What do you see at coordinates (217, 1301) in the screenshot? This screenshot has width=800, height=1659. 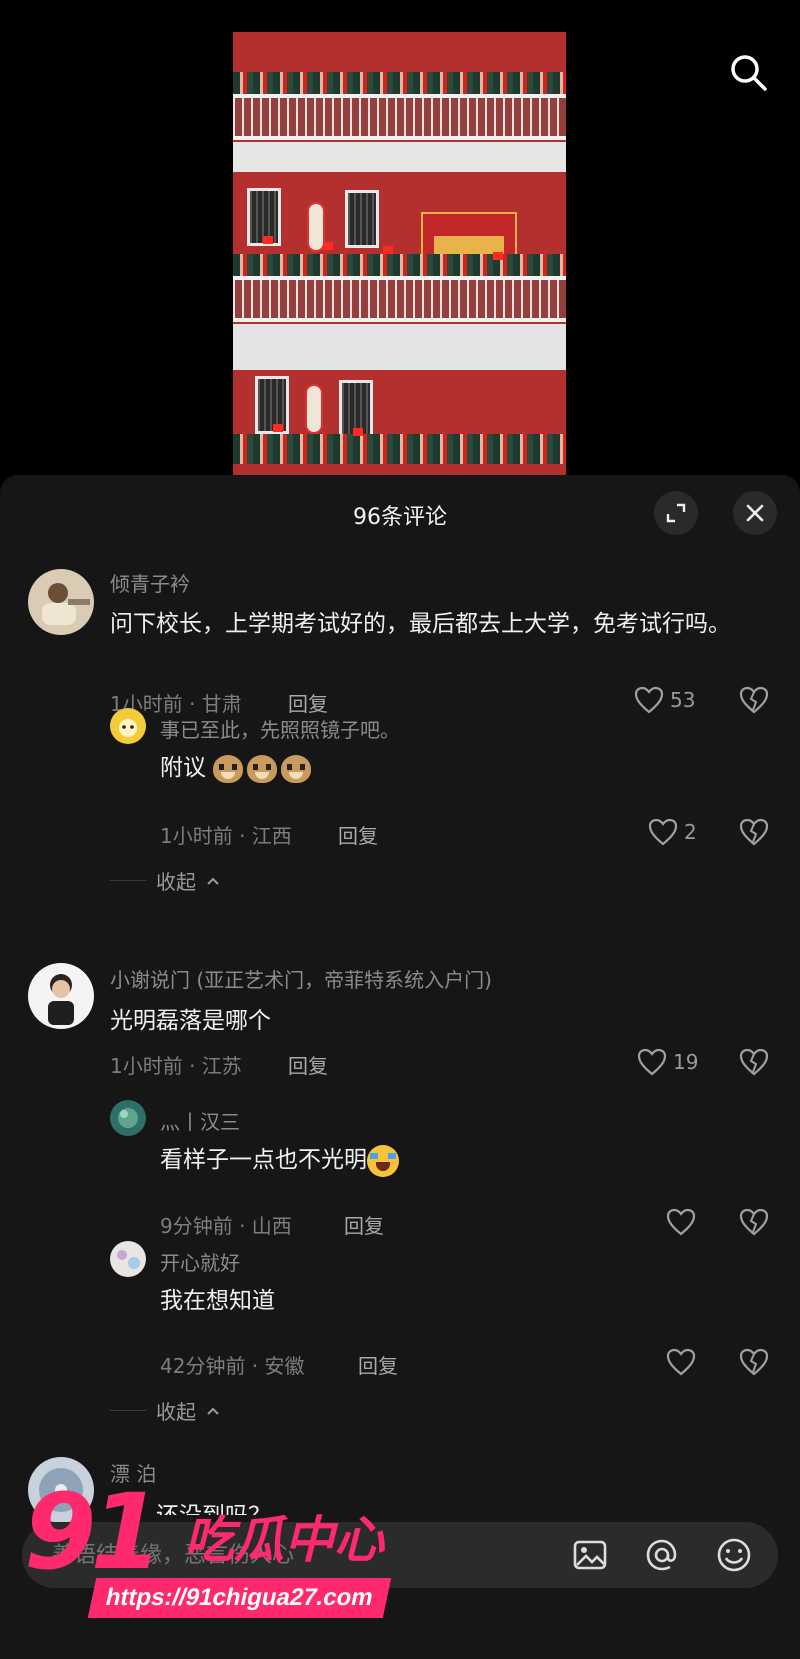 I see `reply-text: 我在想知道` at bounding box center [217, 1301].